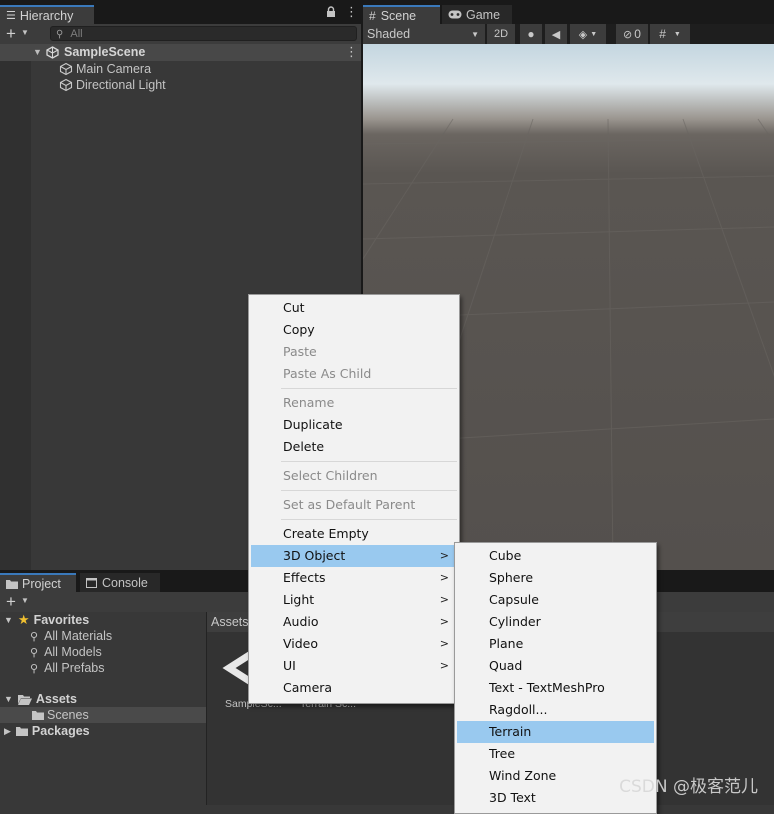 This screenshot has height=814, width=774. I want to click on menu-item-label: Select Children, so click(330, 475).